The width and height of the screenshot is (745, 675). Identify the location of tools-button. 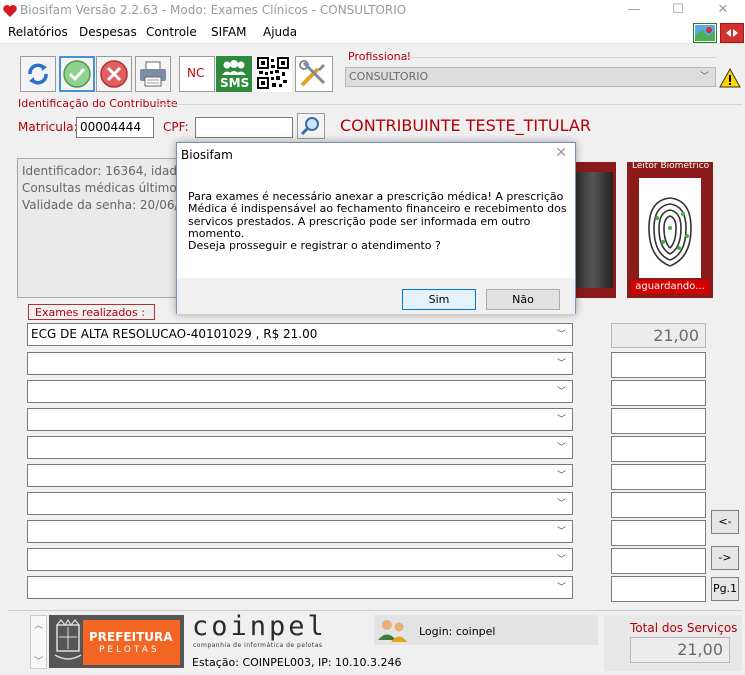
(314, 74).